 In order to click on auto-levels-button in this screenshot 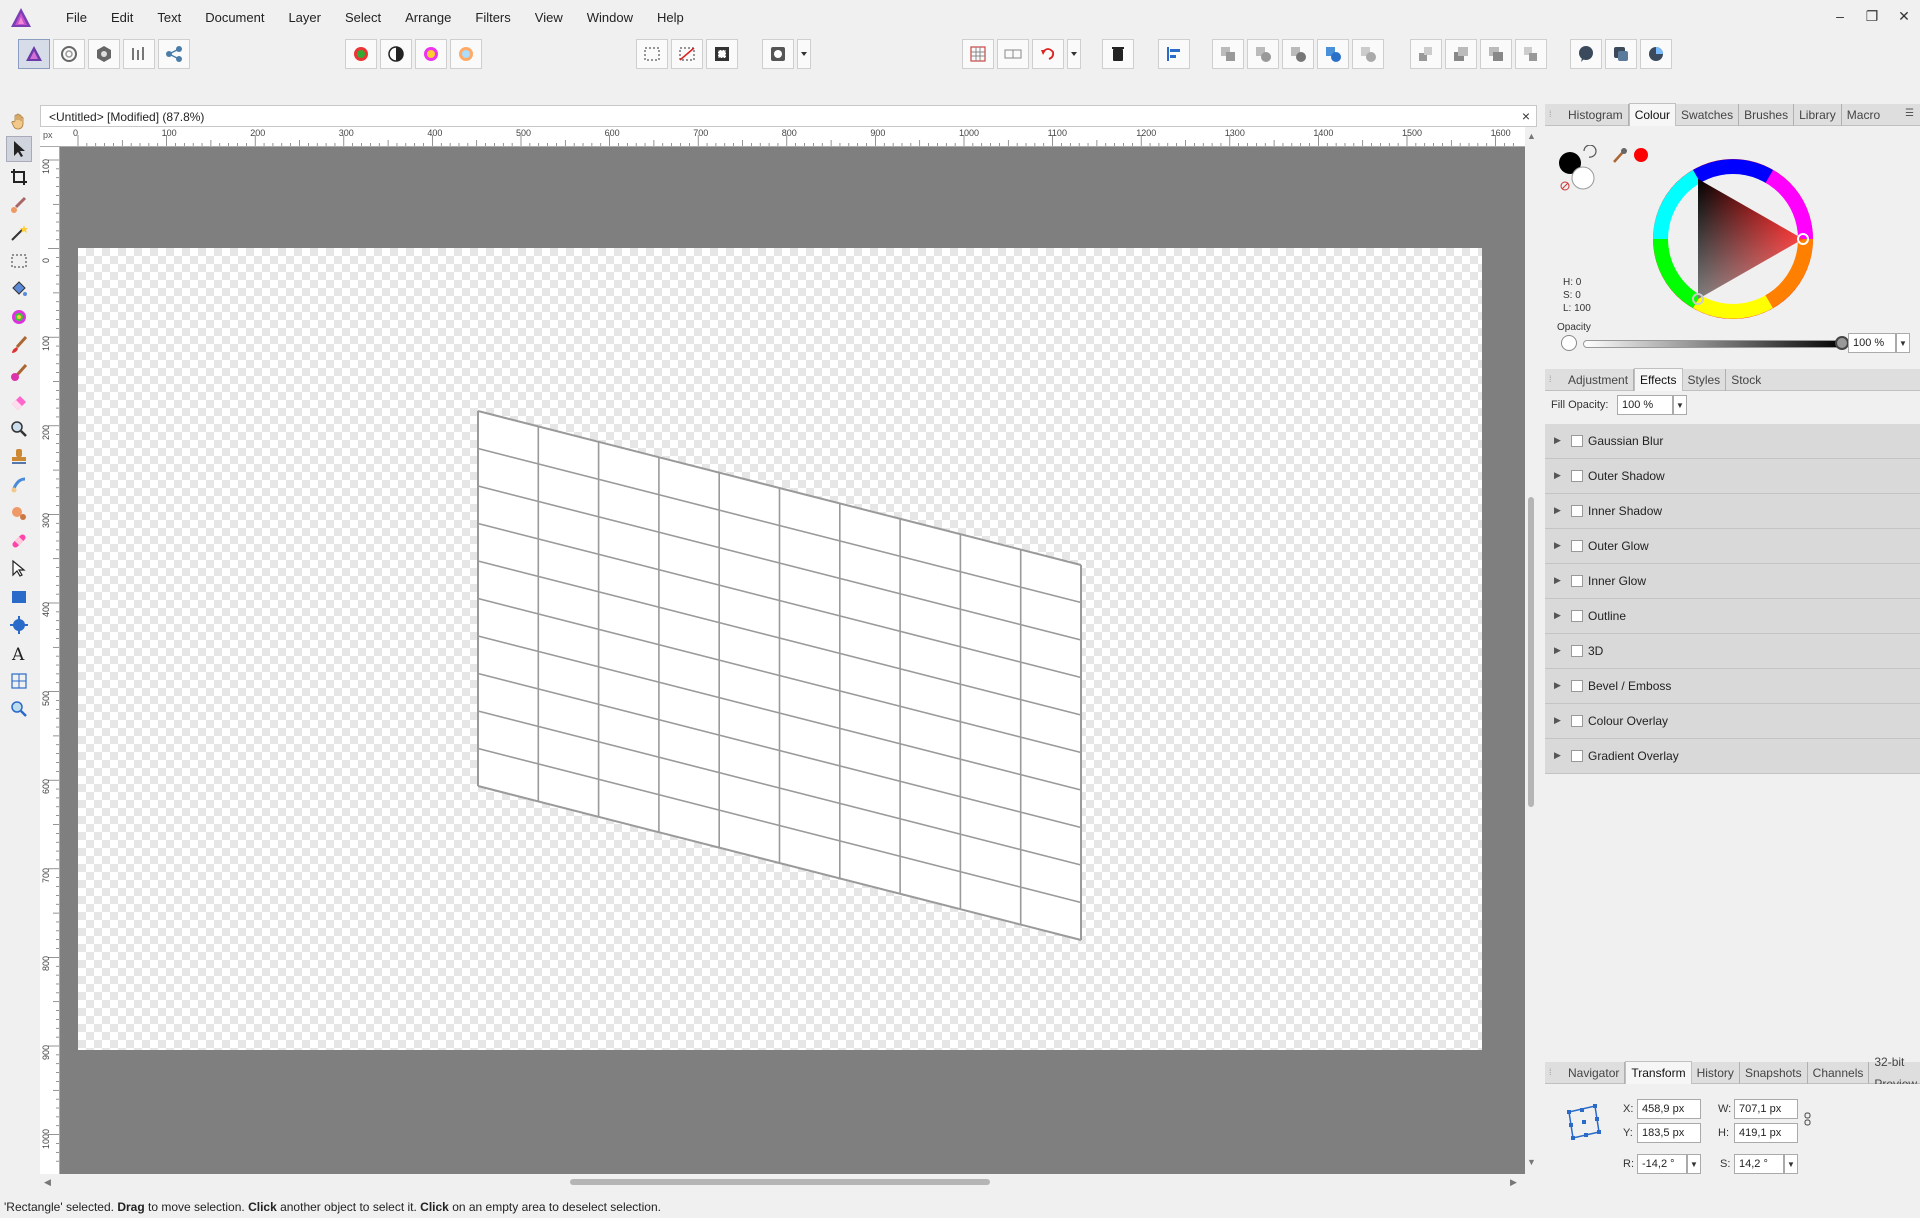, I will do `click(361, 54)`.